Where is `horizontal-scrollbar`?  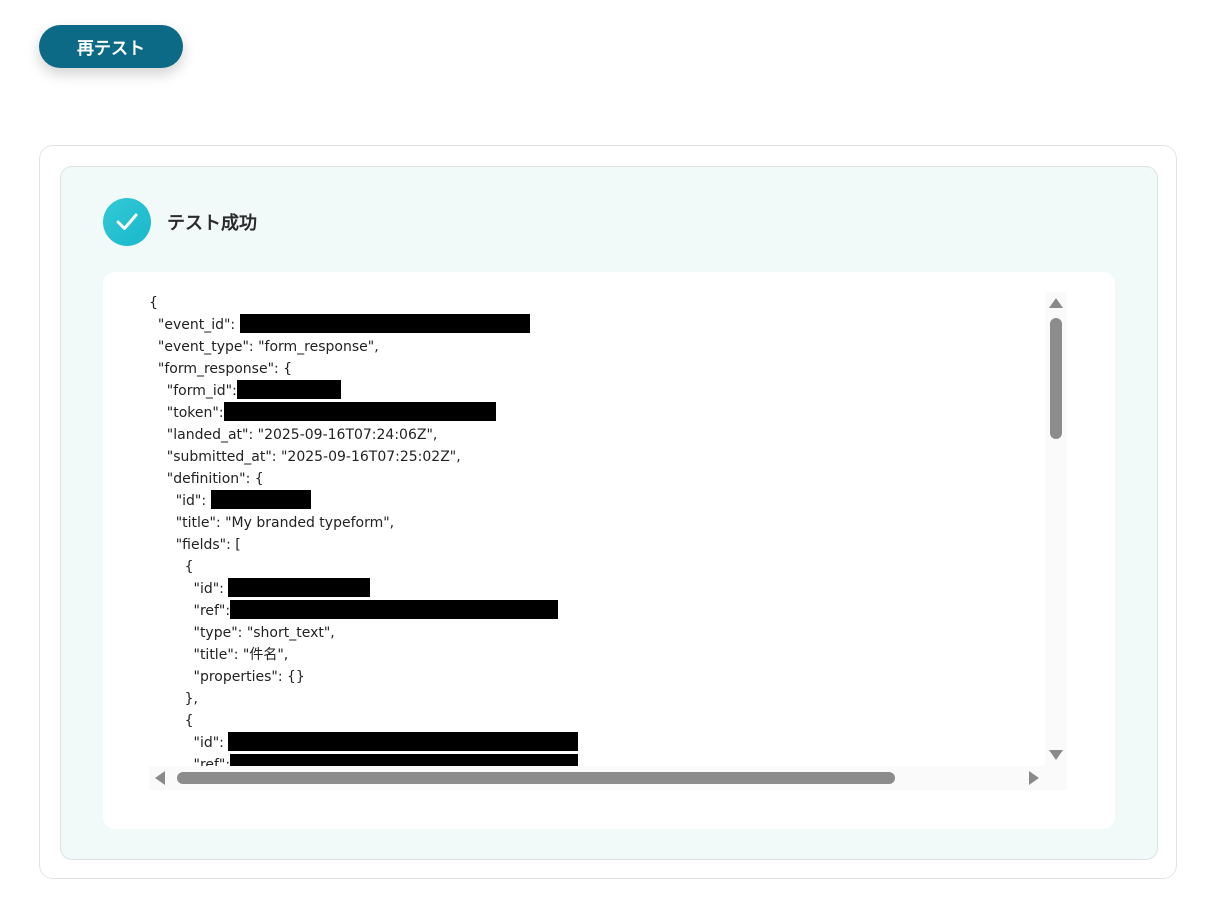 horizontal-scrollbar is located at coordinates (597, 778).